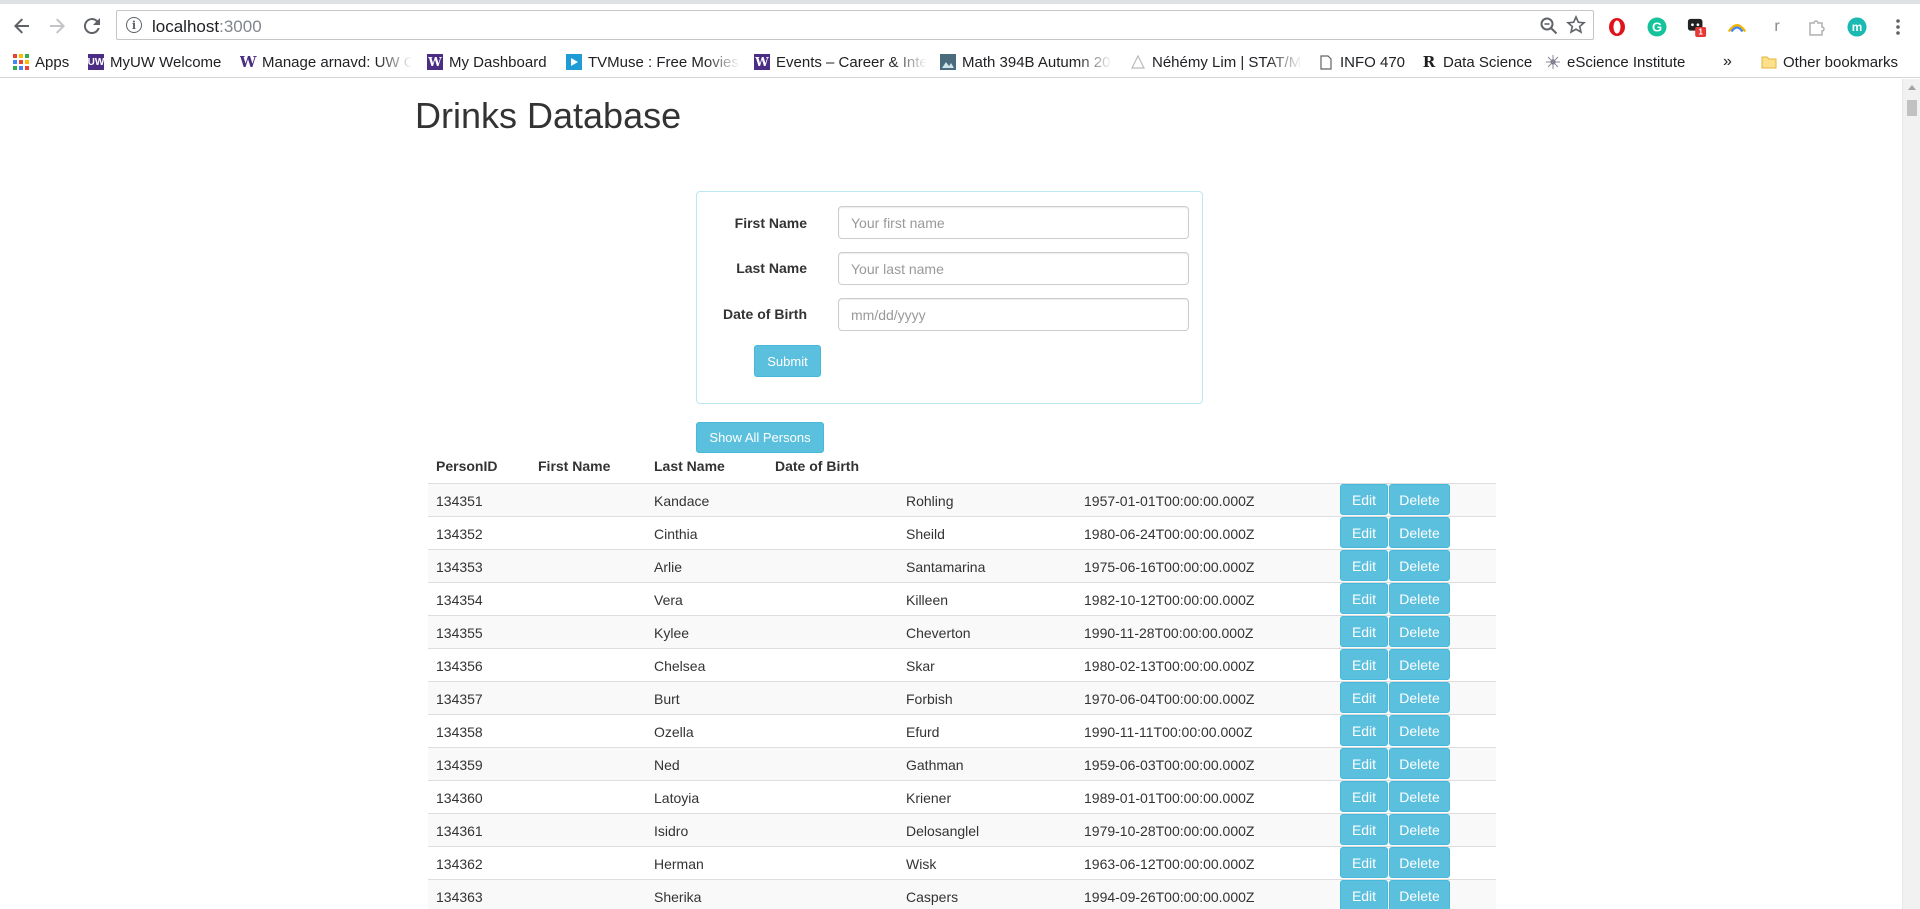  Describe the element at coordinates (760, 437) in the screenshot. I see `show-all-persons-button: Show All Persons` at that location.